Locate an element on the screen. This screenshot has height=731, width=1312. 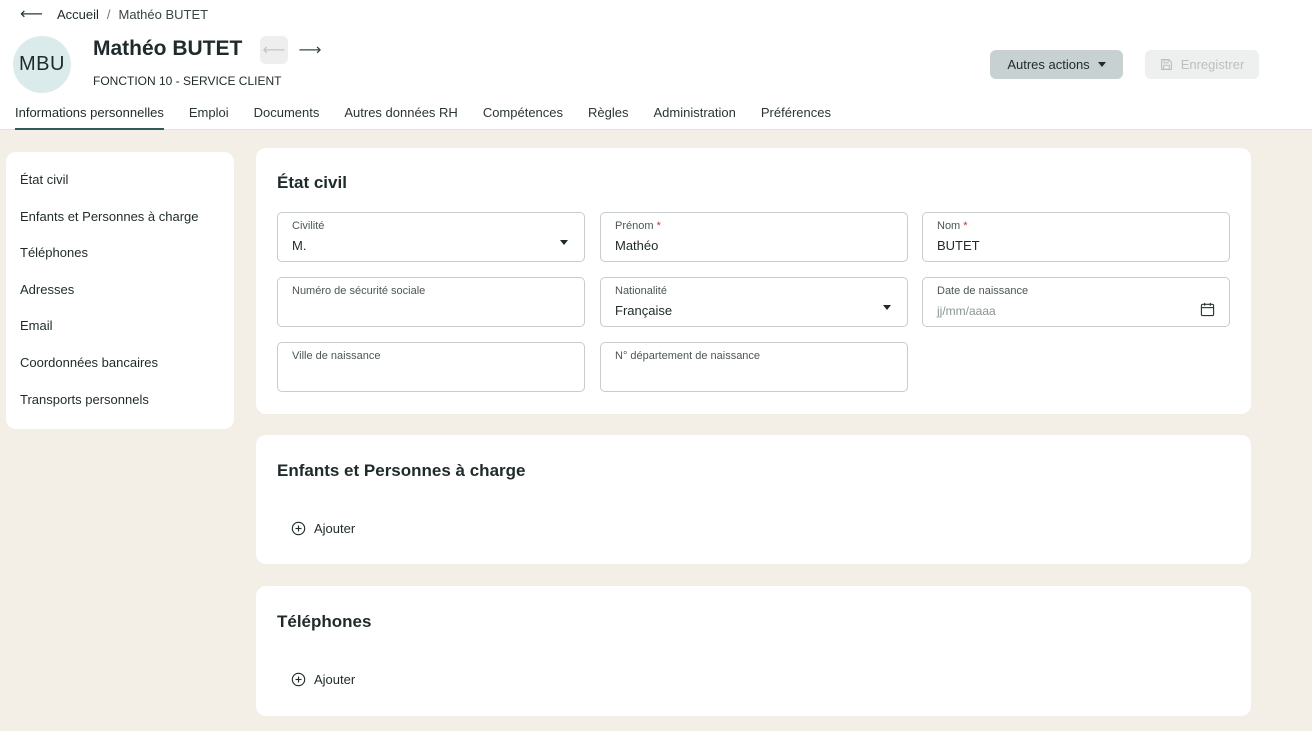
enfants-title: Enfants et Personnes à charge is located at coordinates (401, 470).